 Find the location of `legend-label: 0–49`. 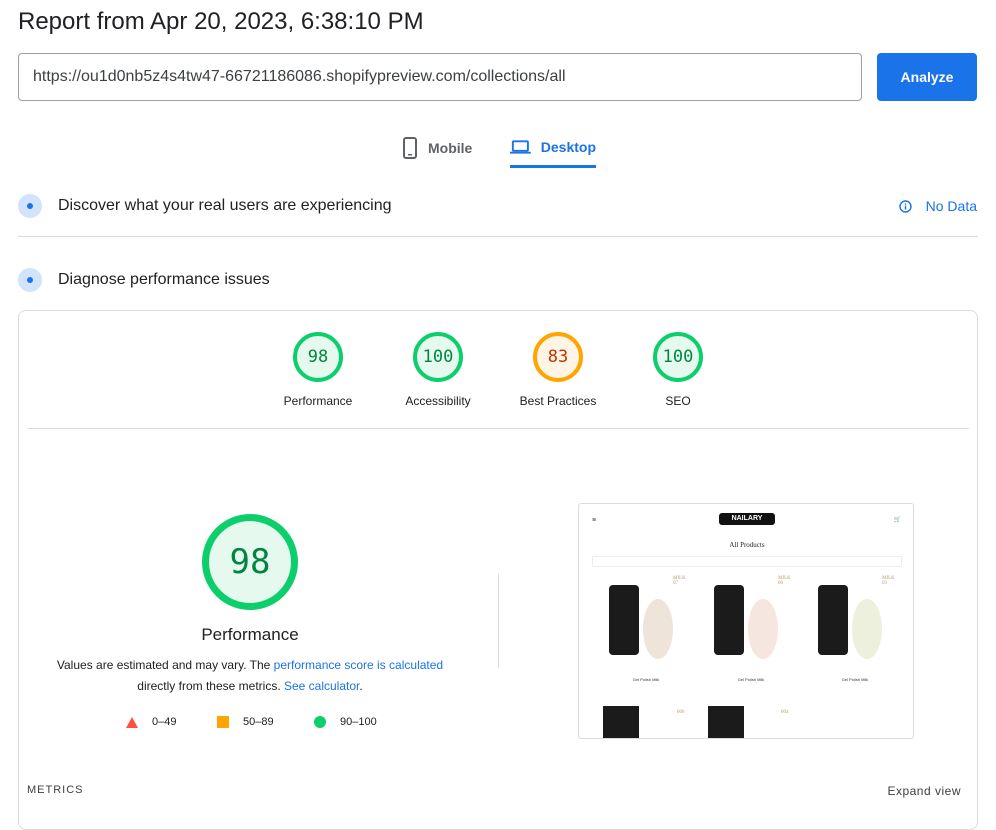

legend-label: 0–49 is located at coordinates (164, 722).